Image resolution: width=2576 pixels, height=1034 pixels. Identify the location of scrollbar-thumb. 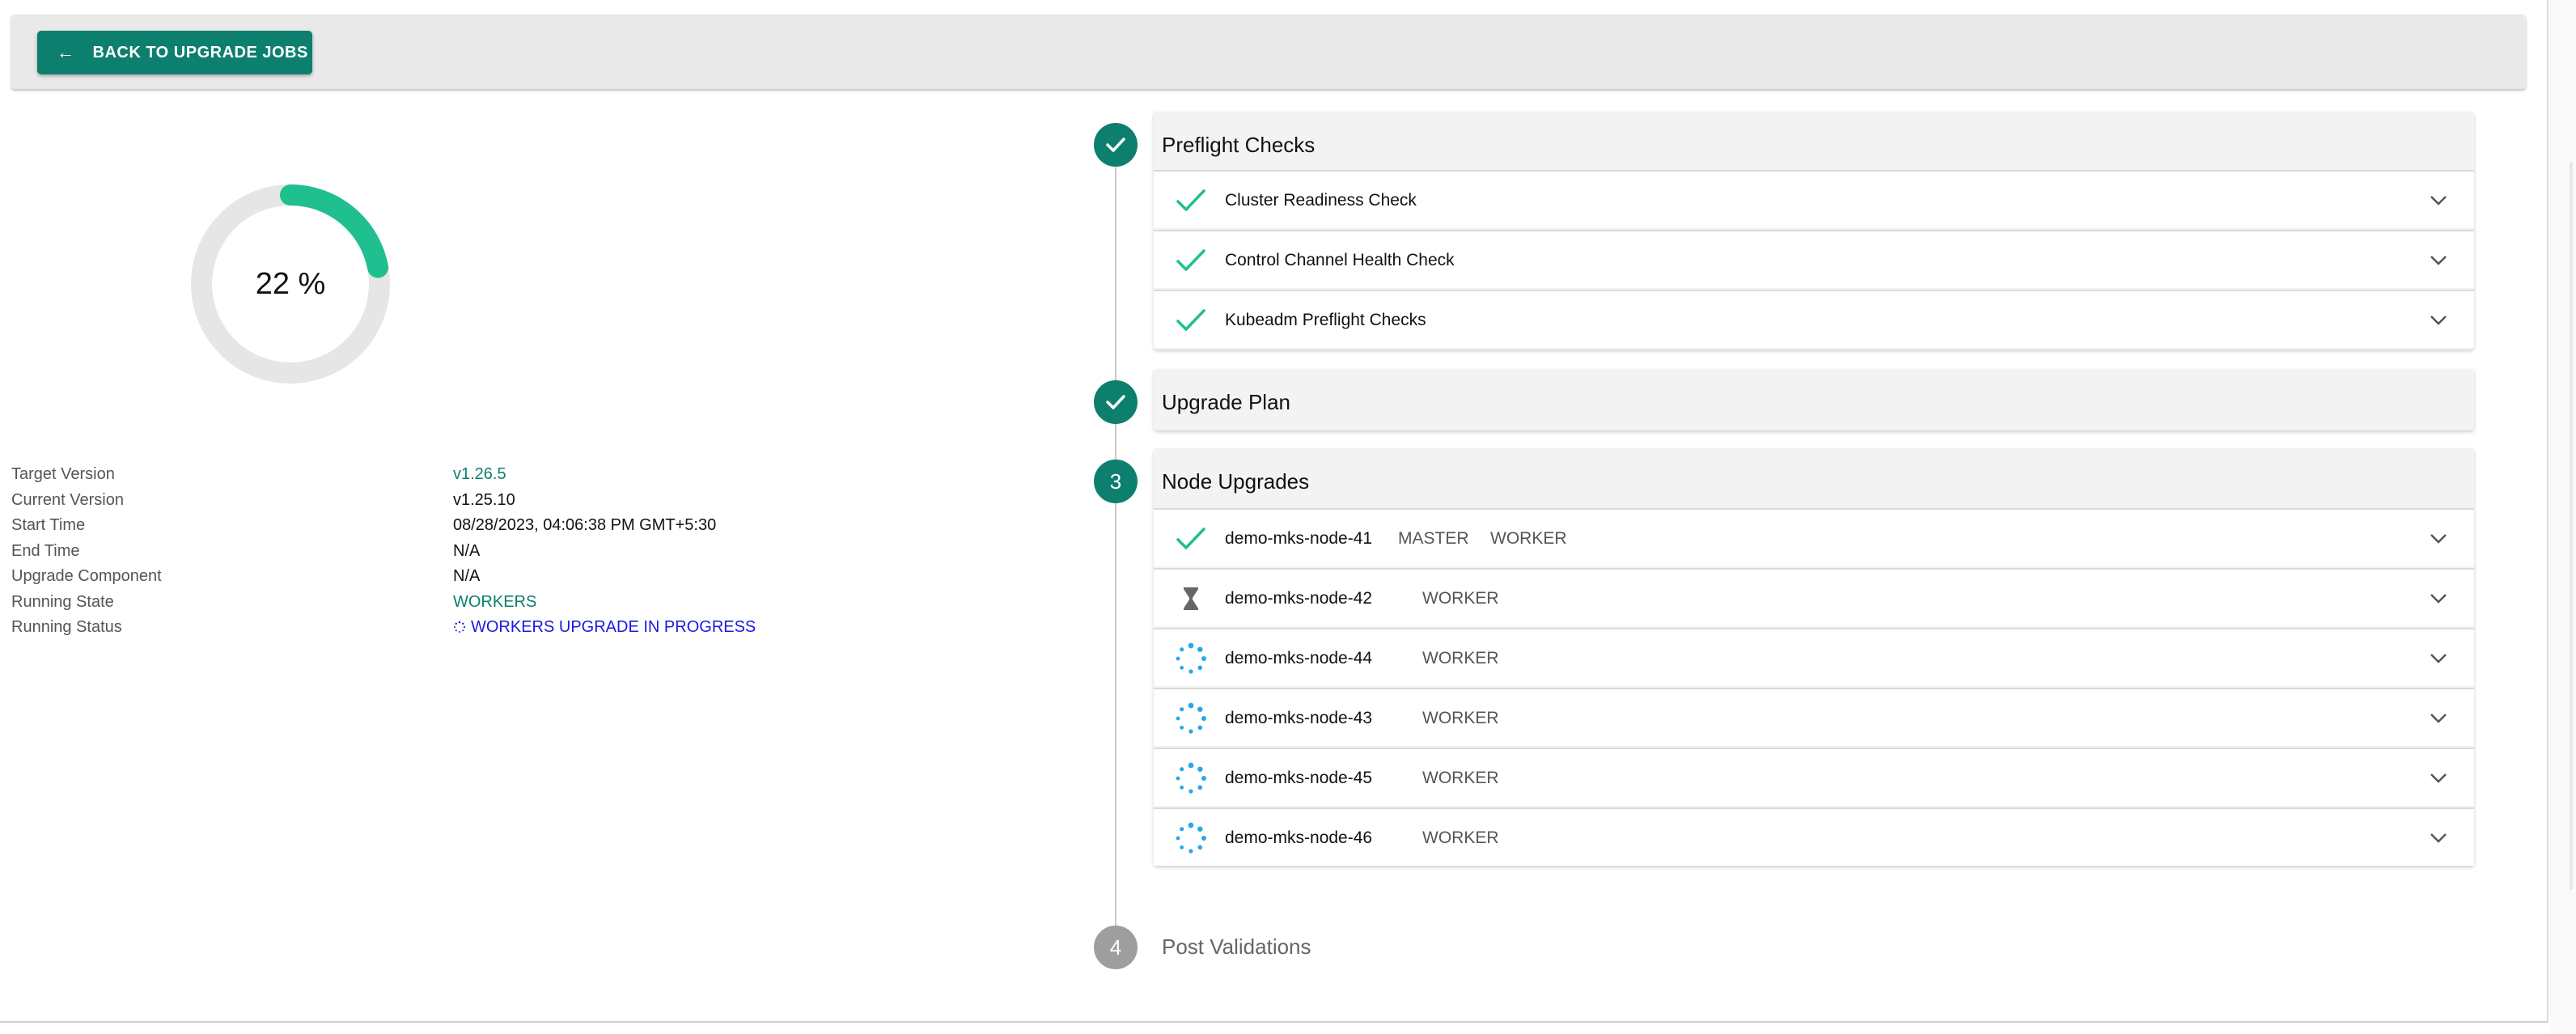
(2571, 526).